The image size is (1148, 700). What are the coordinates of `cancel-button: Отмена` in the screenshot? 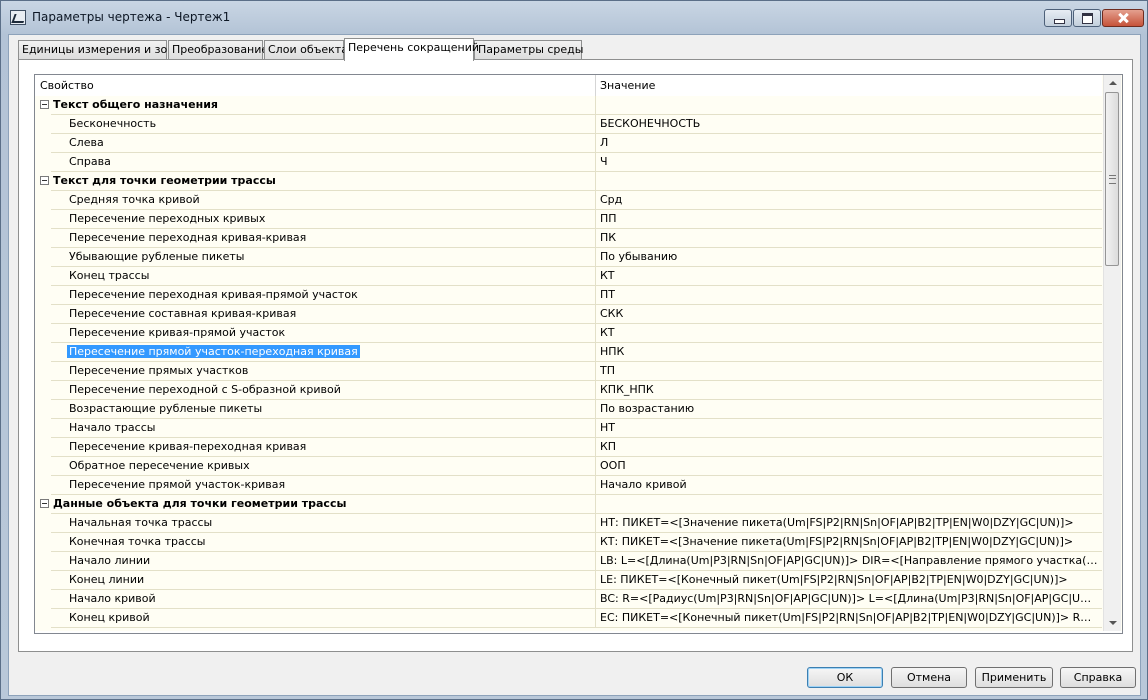 It's located at (929, 677).